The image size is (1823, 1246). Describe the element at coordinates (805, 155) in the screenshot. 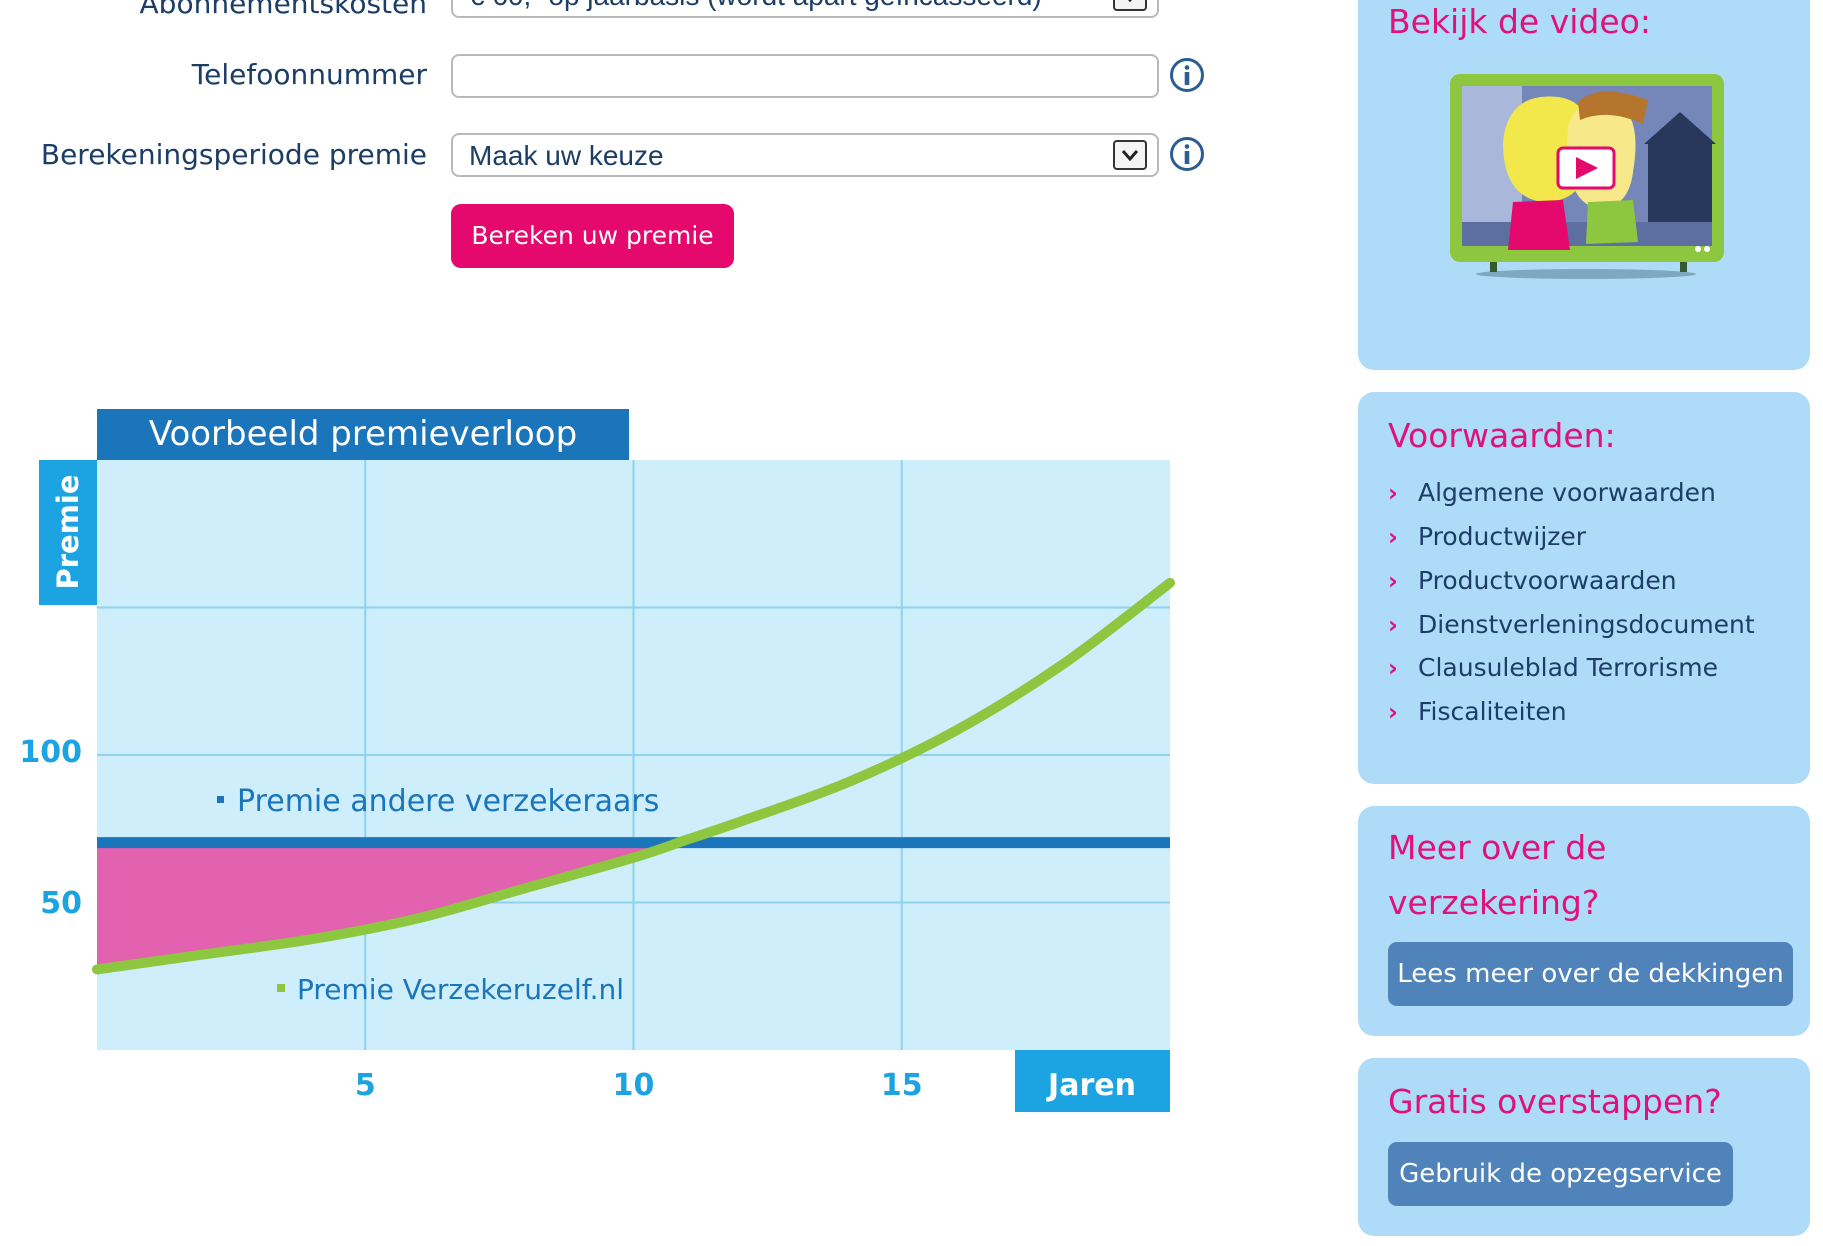

I see `period-select: Maak uw keuze` at that location.